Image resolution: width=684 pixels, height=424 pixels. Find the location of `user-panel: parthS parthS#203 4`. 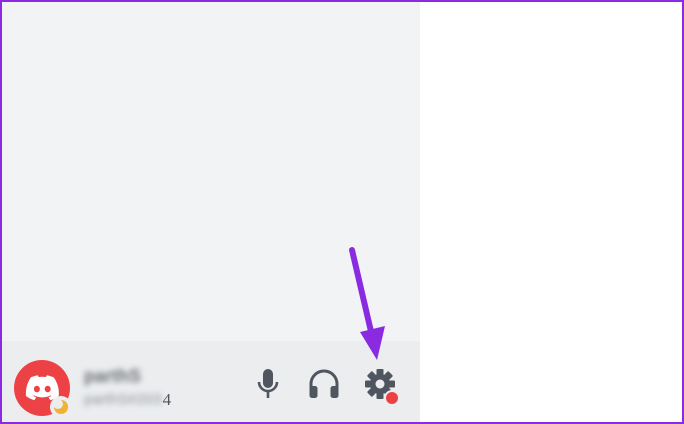

user-panel: parthS parthS#203 4 is located at coordinates (211, 381).